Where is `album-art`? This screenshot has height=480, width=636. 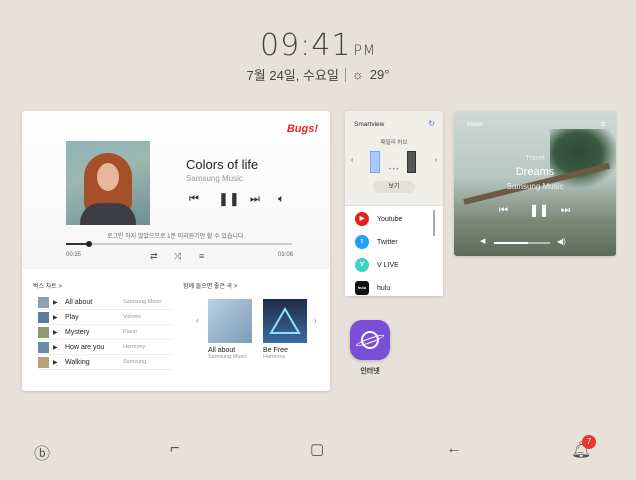
album-art is located at coordinates (108, 183).